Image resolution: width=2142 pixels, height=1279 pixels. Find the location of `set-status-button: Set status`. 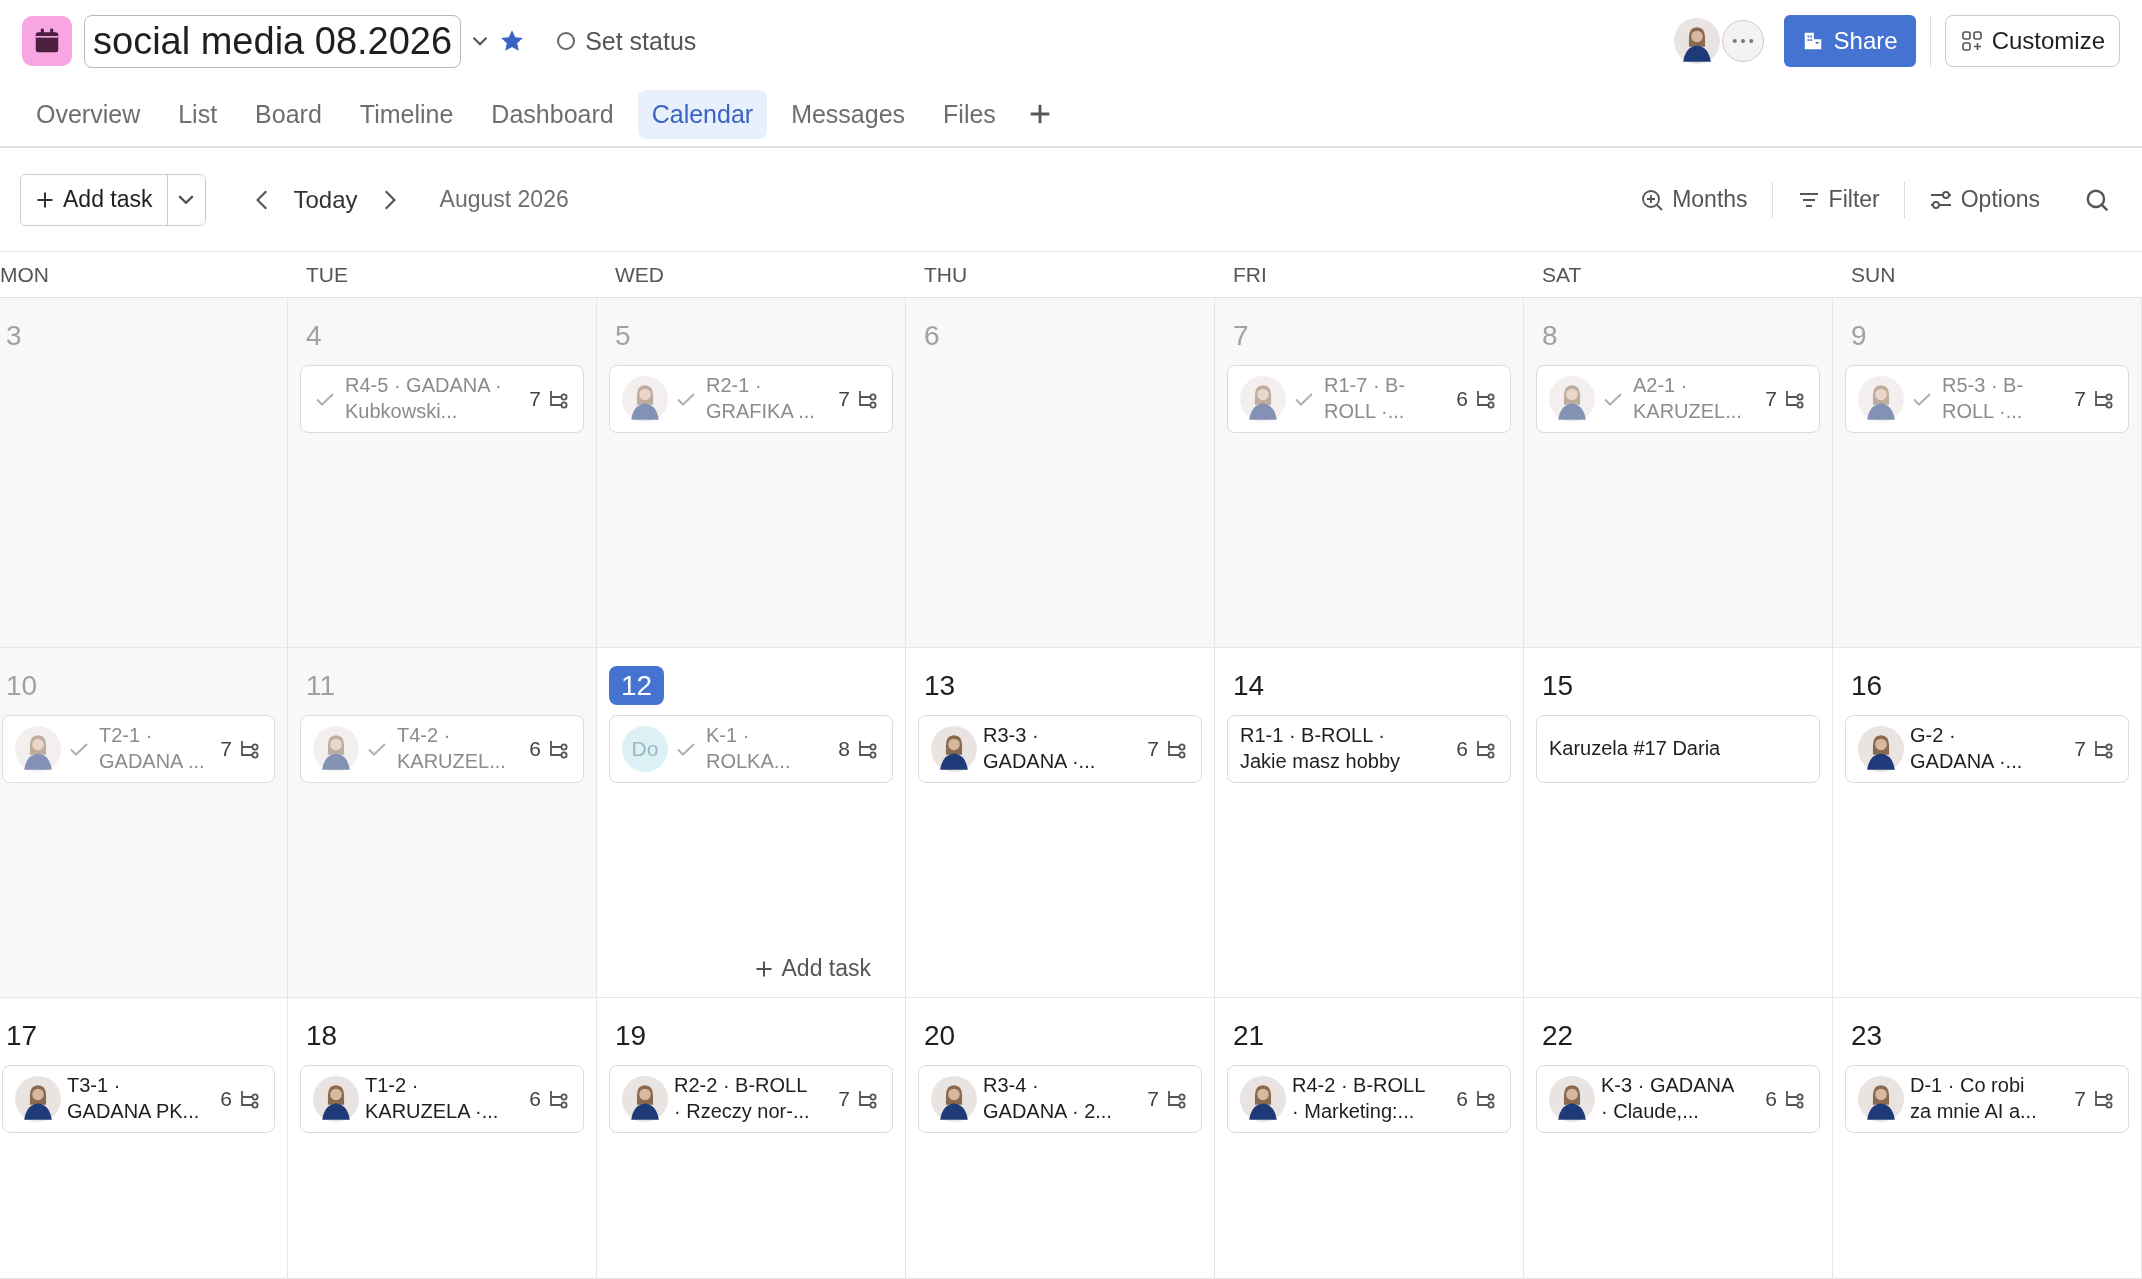

set-status-button: Set status is located at coordinates (627, 41).